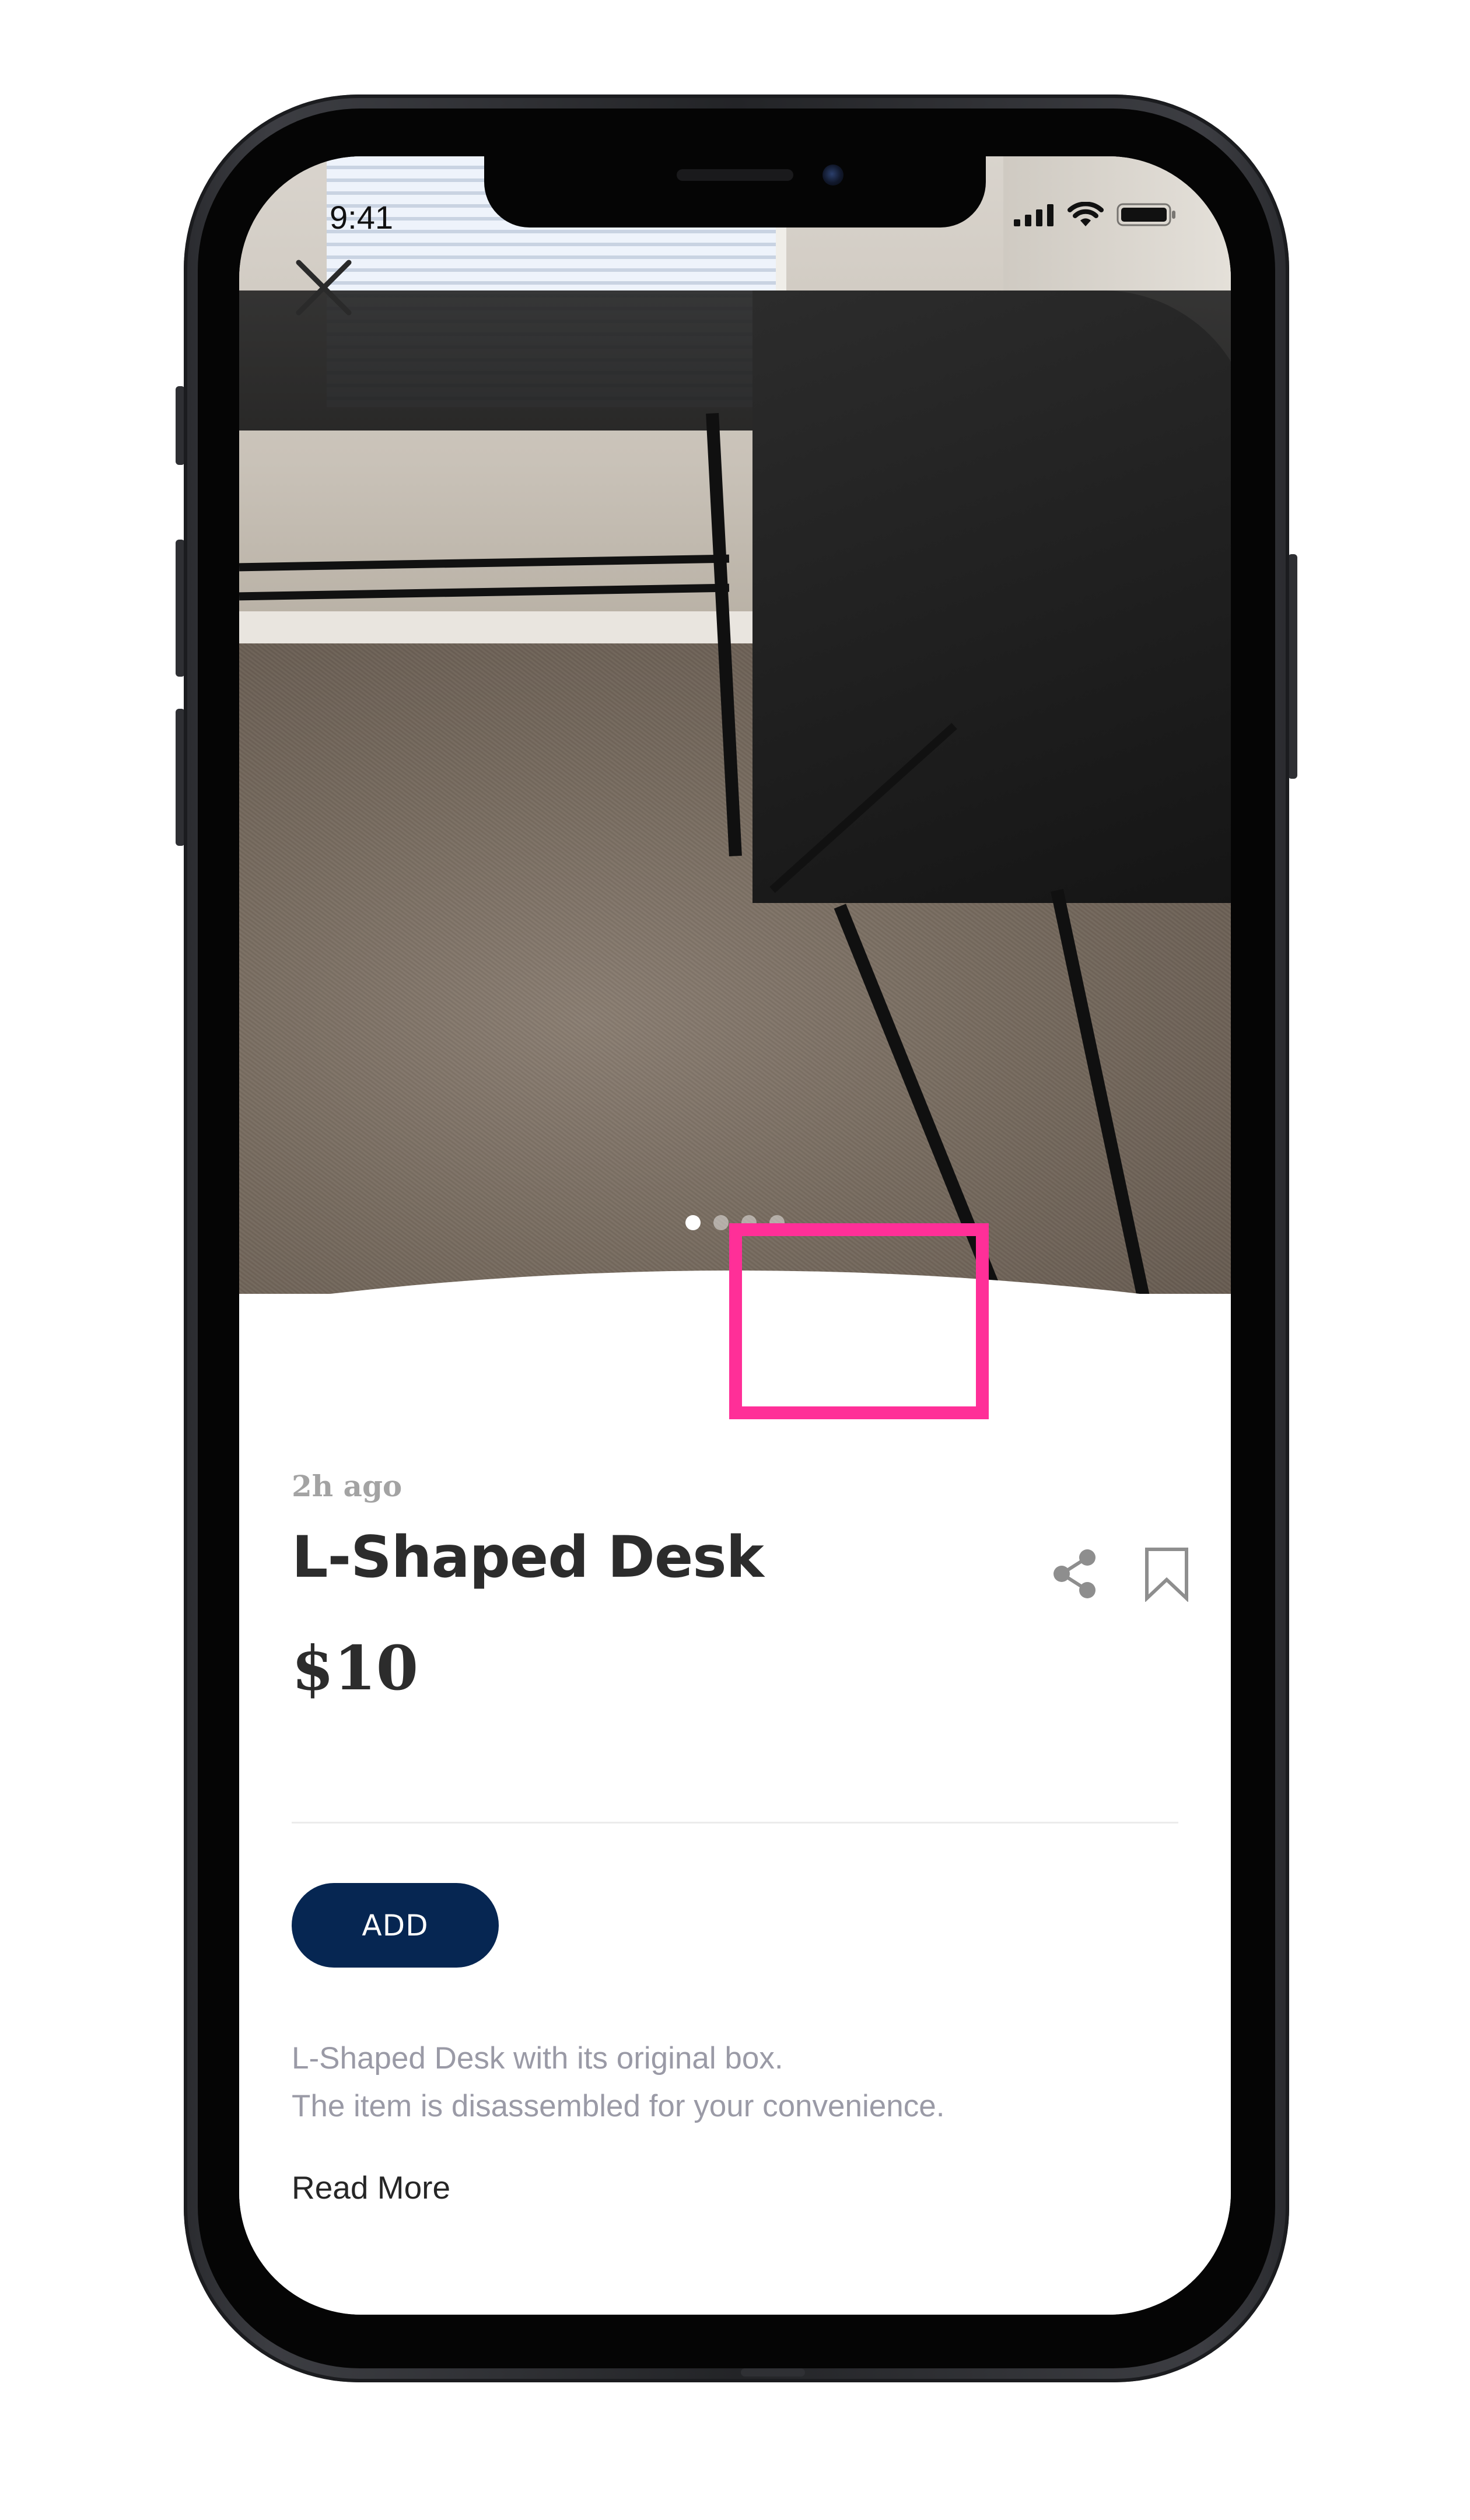  Describe the element at coordinates (1034, 216) in the screenshot. I see `signal-icon` at that location.